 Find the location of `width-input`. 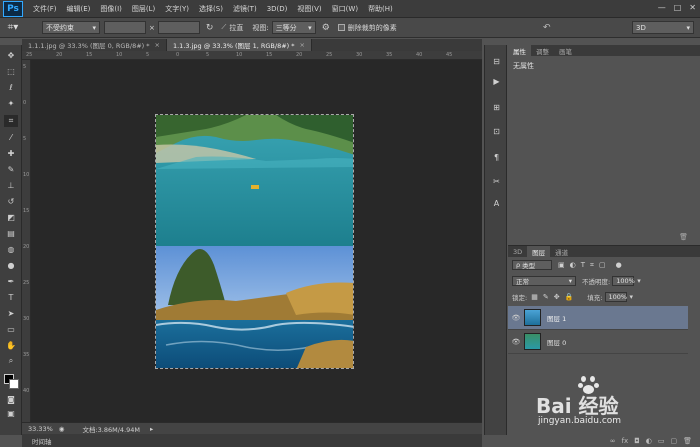

width-input is located at coordinates (125, 27).